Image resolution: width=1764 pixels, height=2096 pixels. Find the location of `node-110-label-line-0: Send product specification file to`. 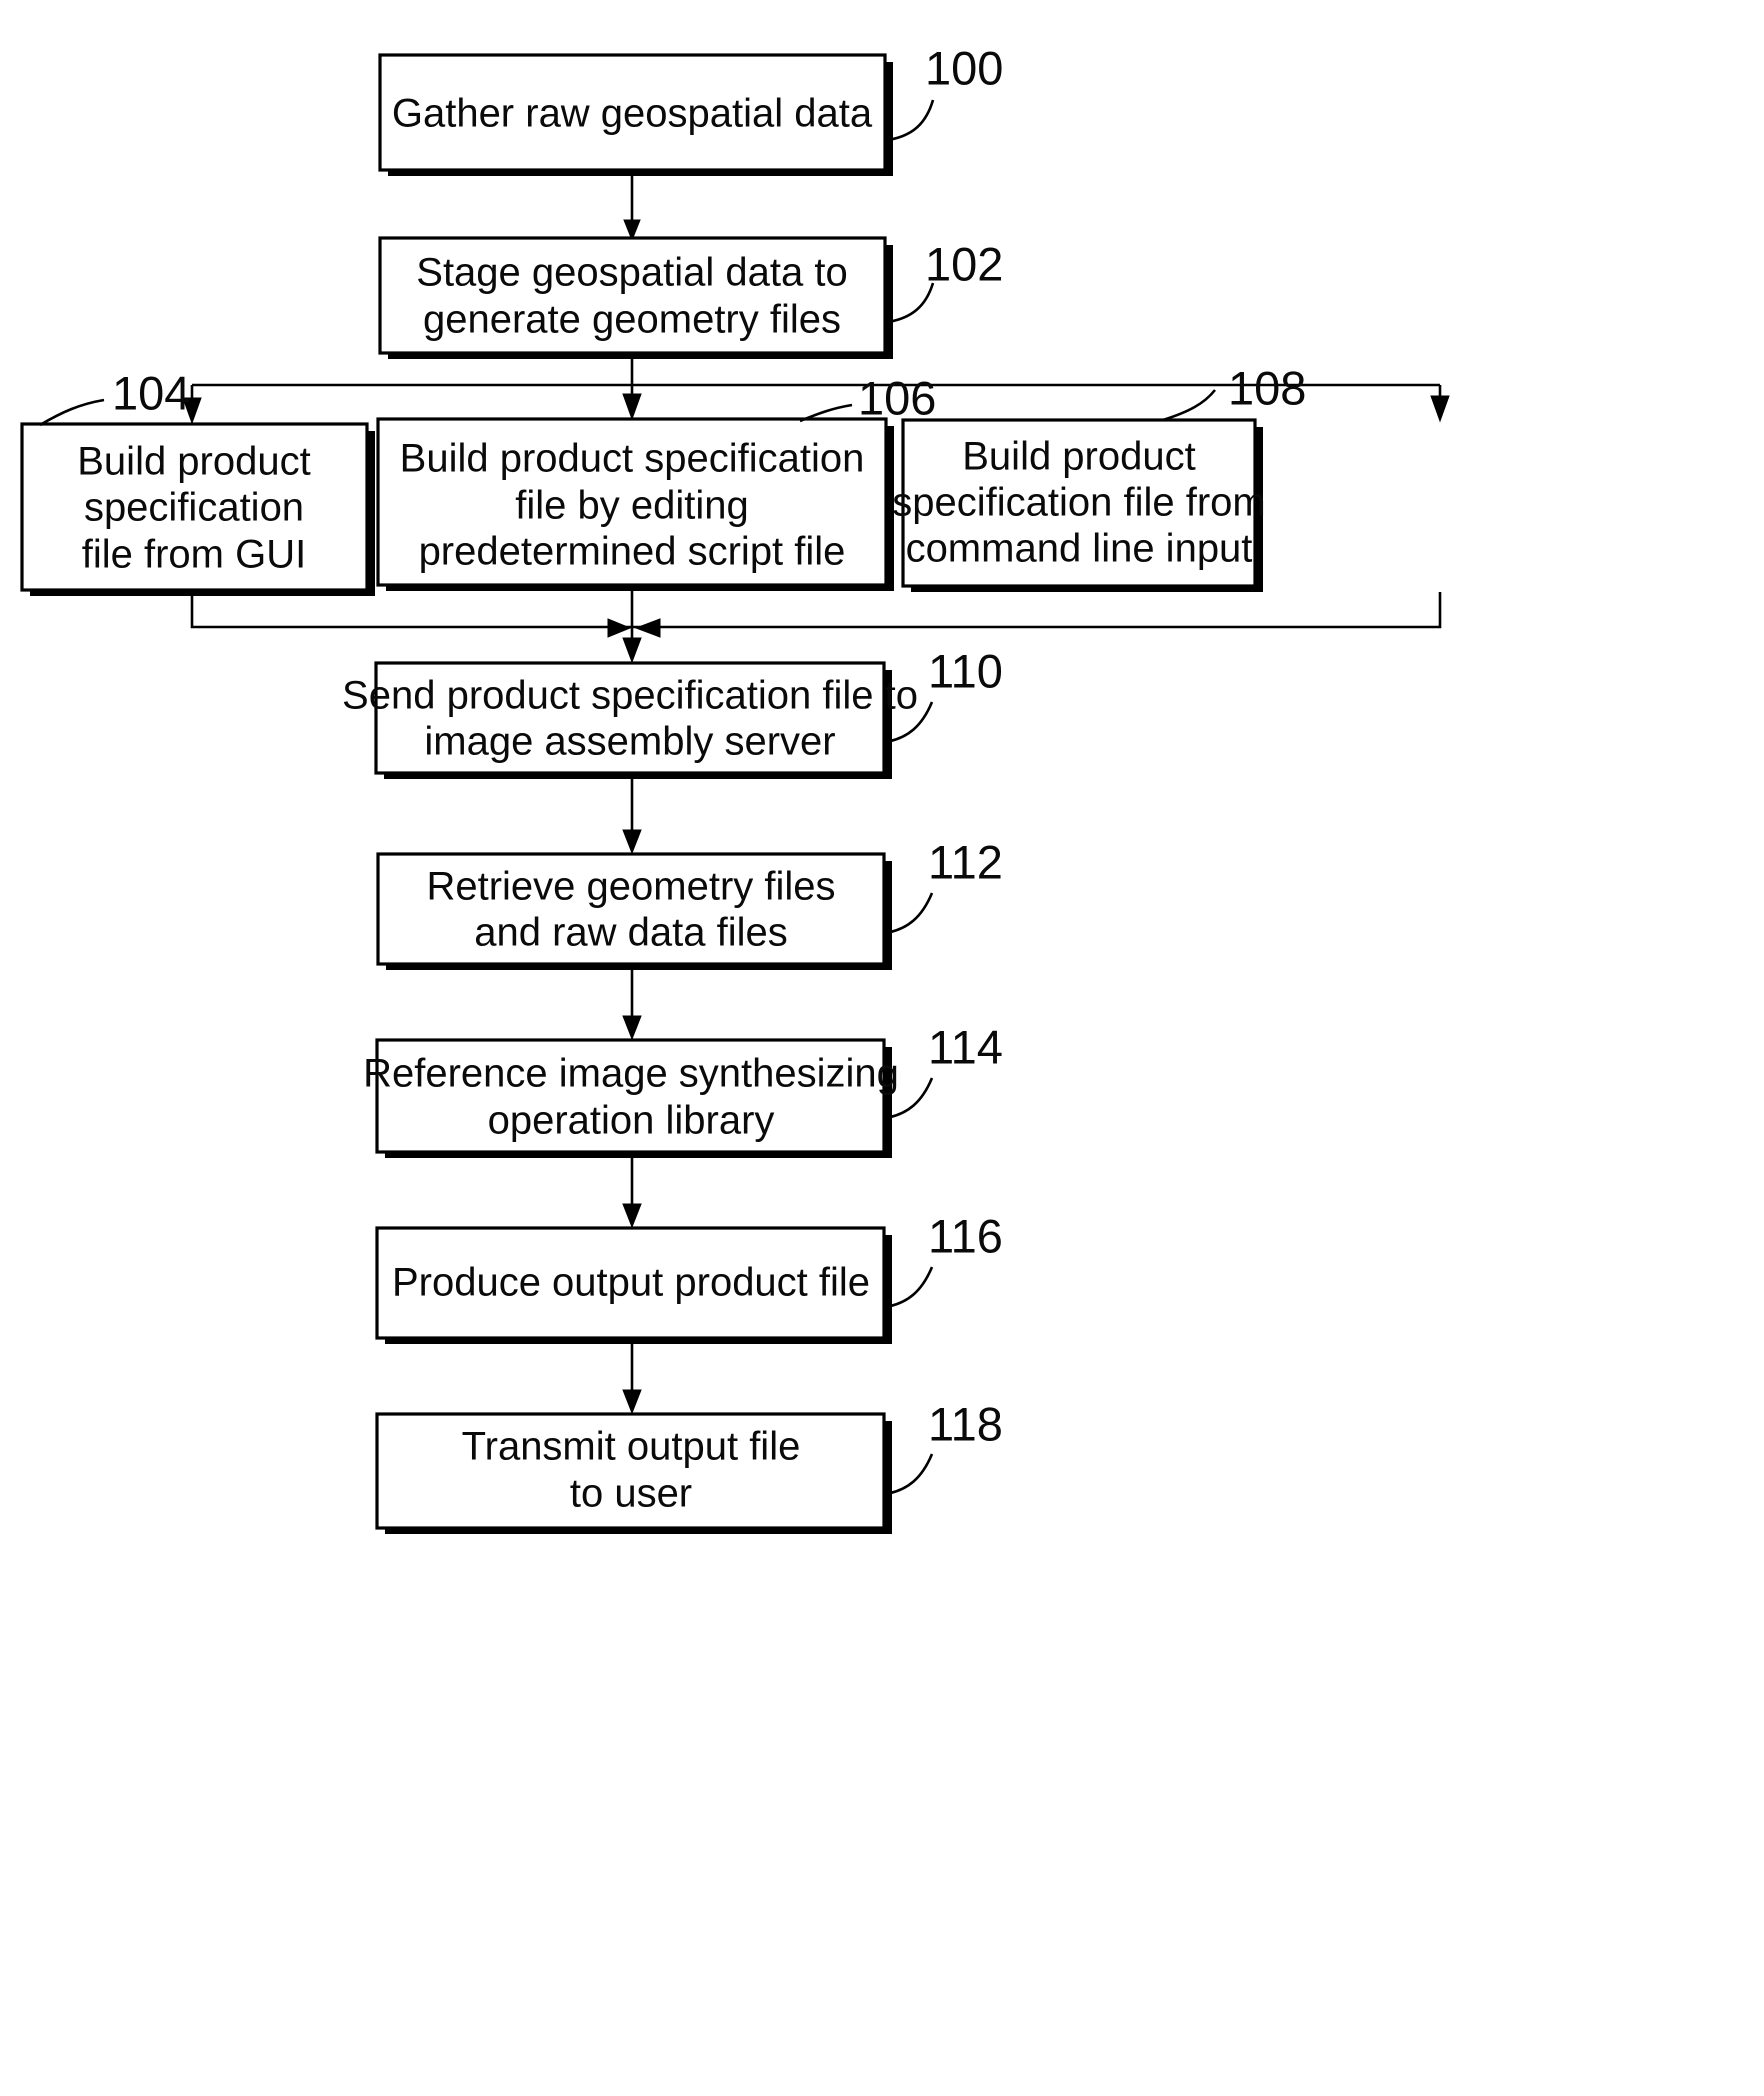

node-110-label-line-0: Send product specification file to is located at coordinates (630, 696).